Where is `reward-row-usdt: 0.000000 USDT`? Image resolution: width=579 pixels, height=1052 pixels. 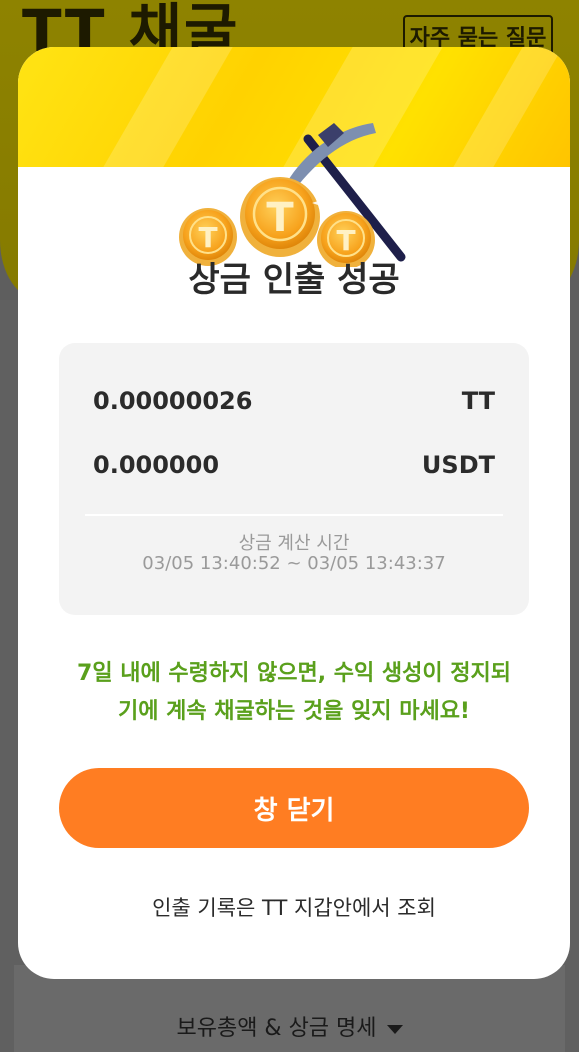
reward-row-usdt: 0.000000 USDT is located at coordinates (294, 467).